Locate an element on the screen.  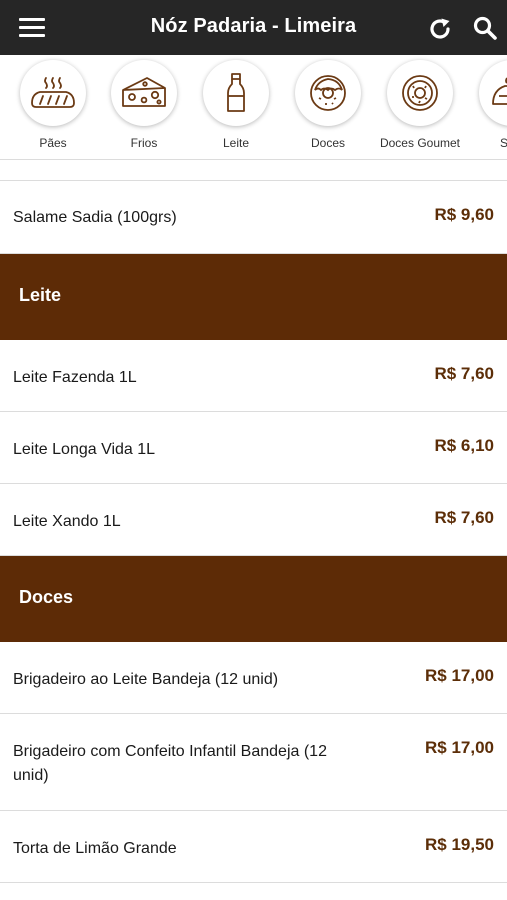
product-name: Leite Longa Vida 1L is located at coordinates (84, 449).